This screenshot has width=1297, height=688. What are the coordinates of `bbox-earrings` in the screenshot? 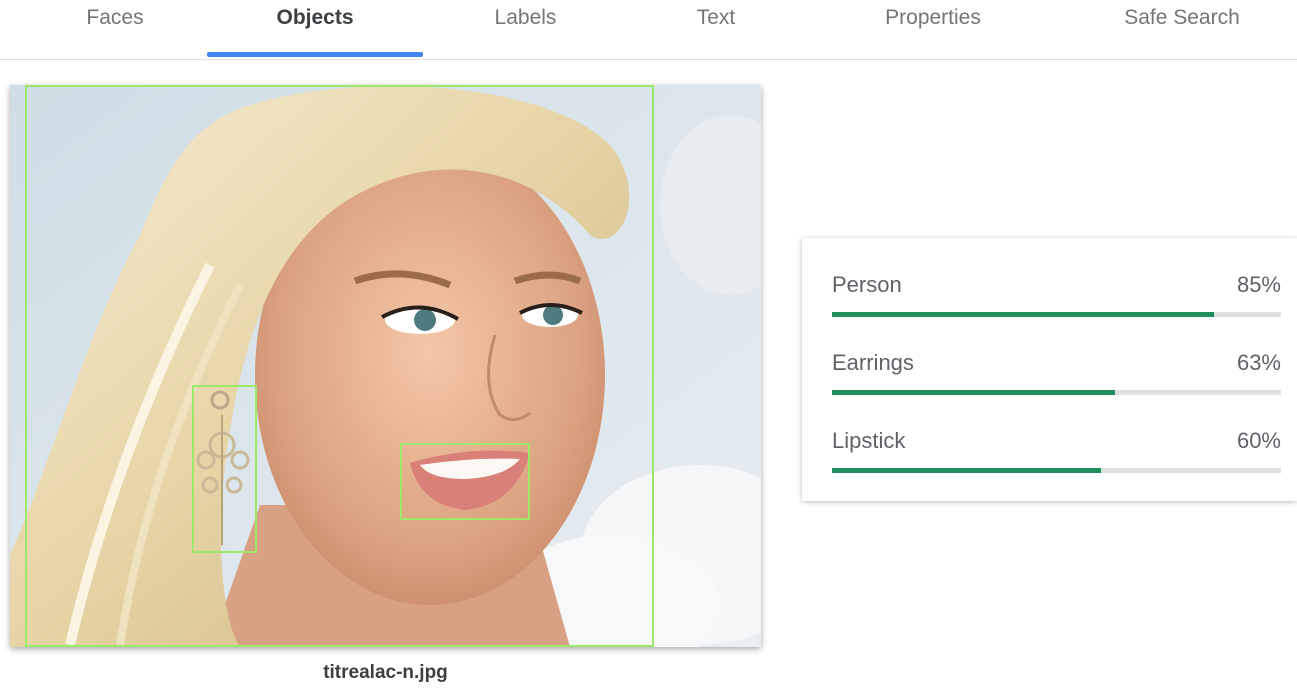 It's located at (224, 469).